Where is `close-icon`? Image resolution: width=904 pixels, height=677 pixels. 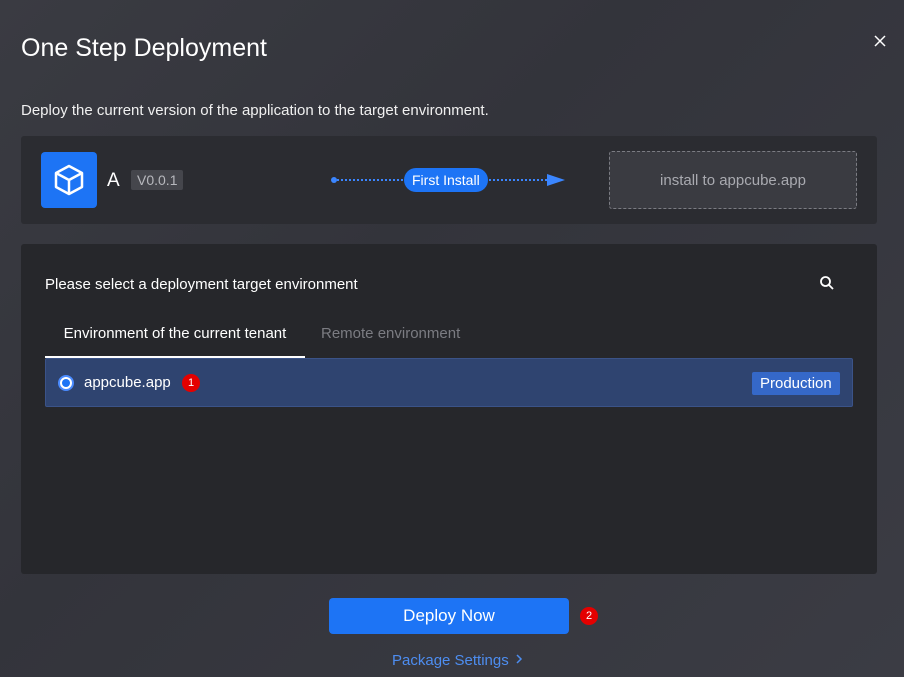
close-icon is located at coordinates (880, 41).